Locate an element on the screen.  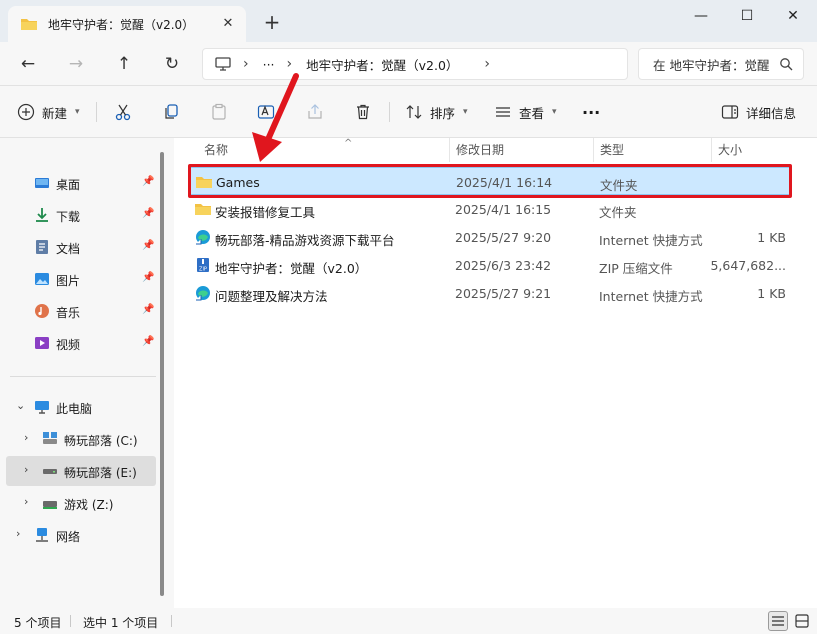
sidebar-item-drive-z: › 游戏 (Z:) is located at coordinates (81, 503).